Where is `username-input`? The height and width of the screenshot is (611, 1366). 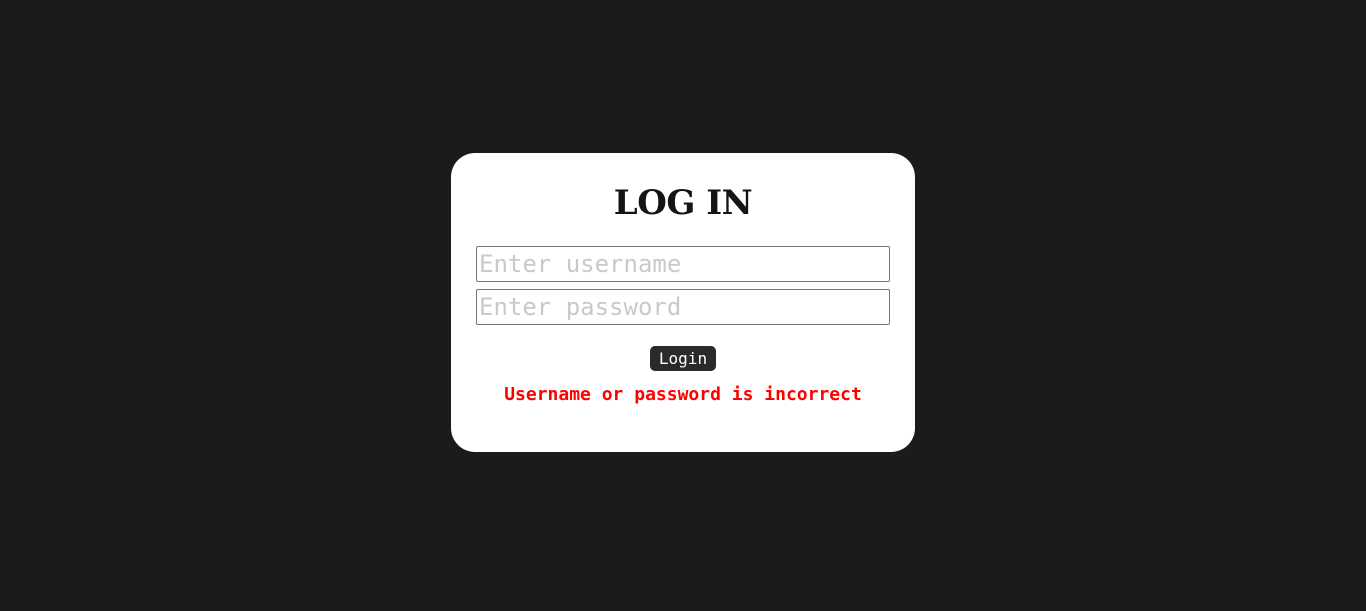
username-input is located at coordinates (683, 264).